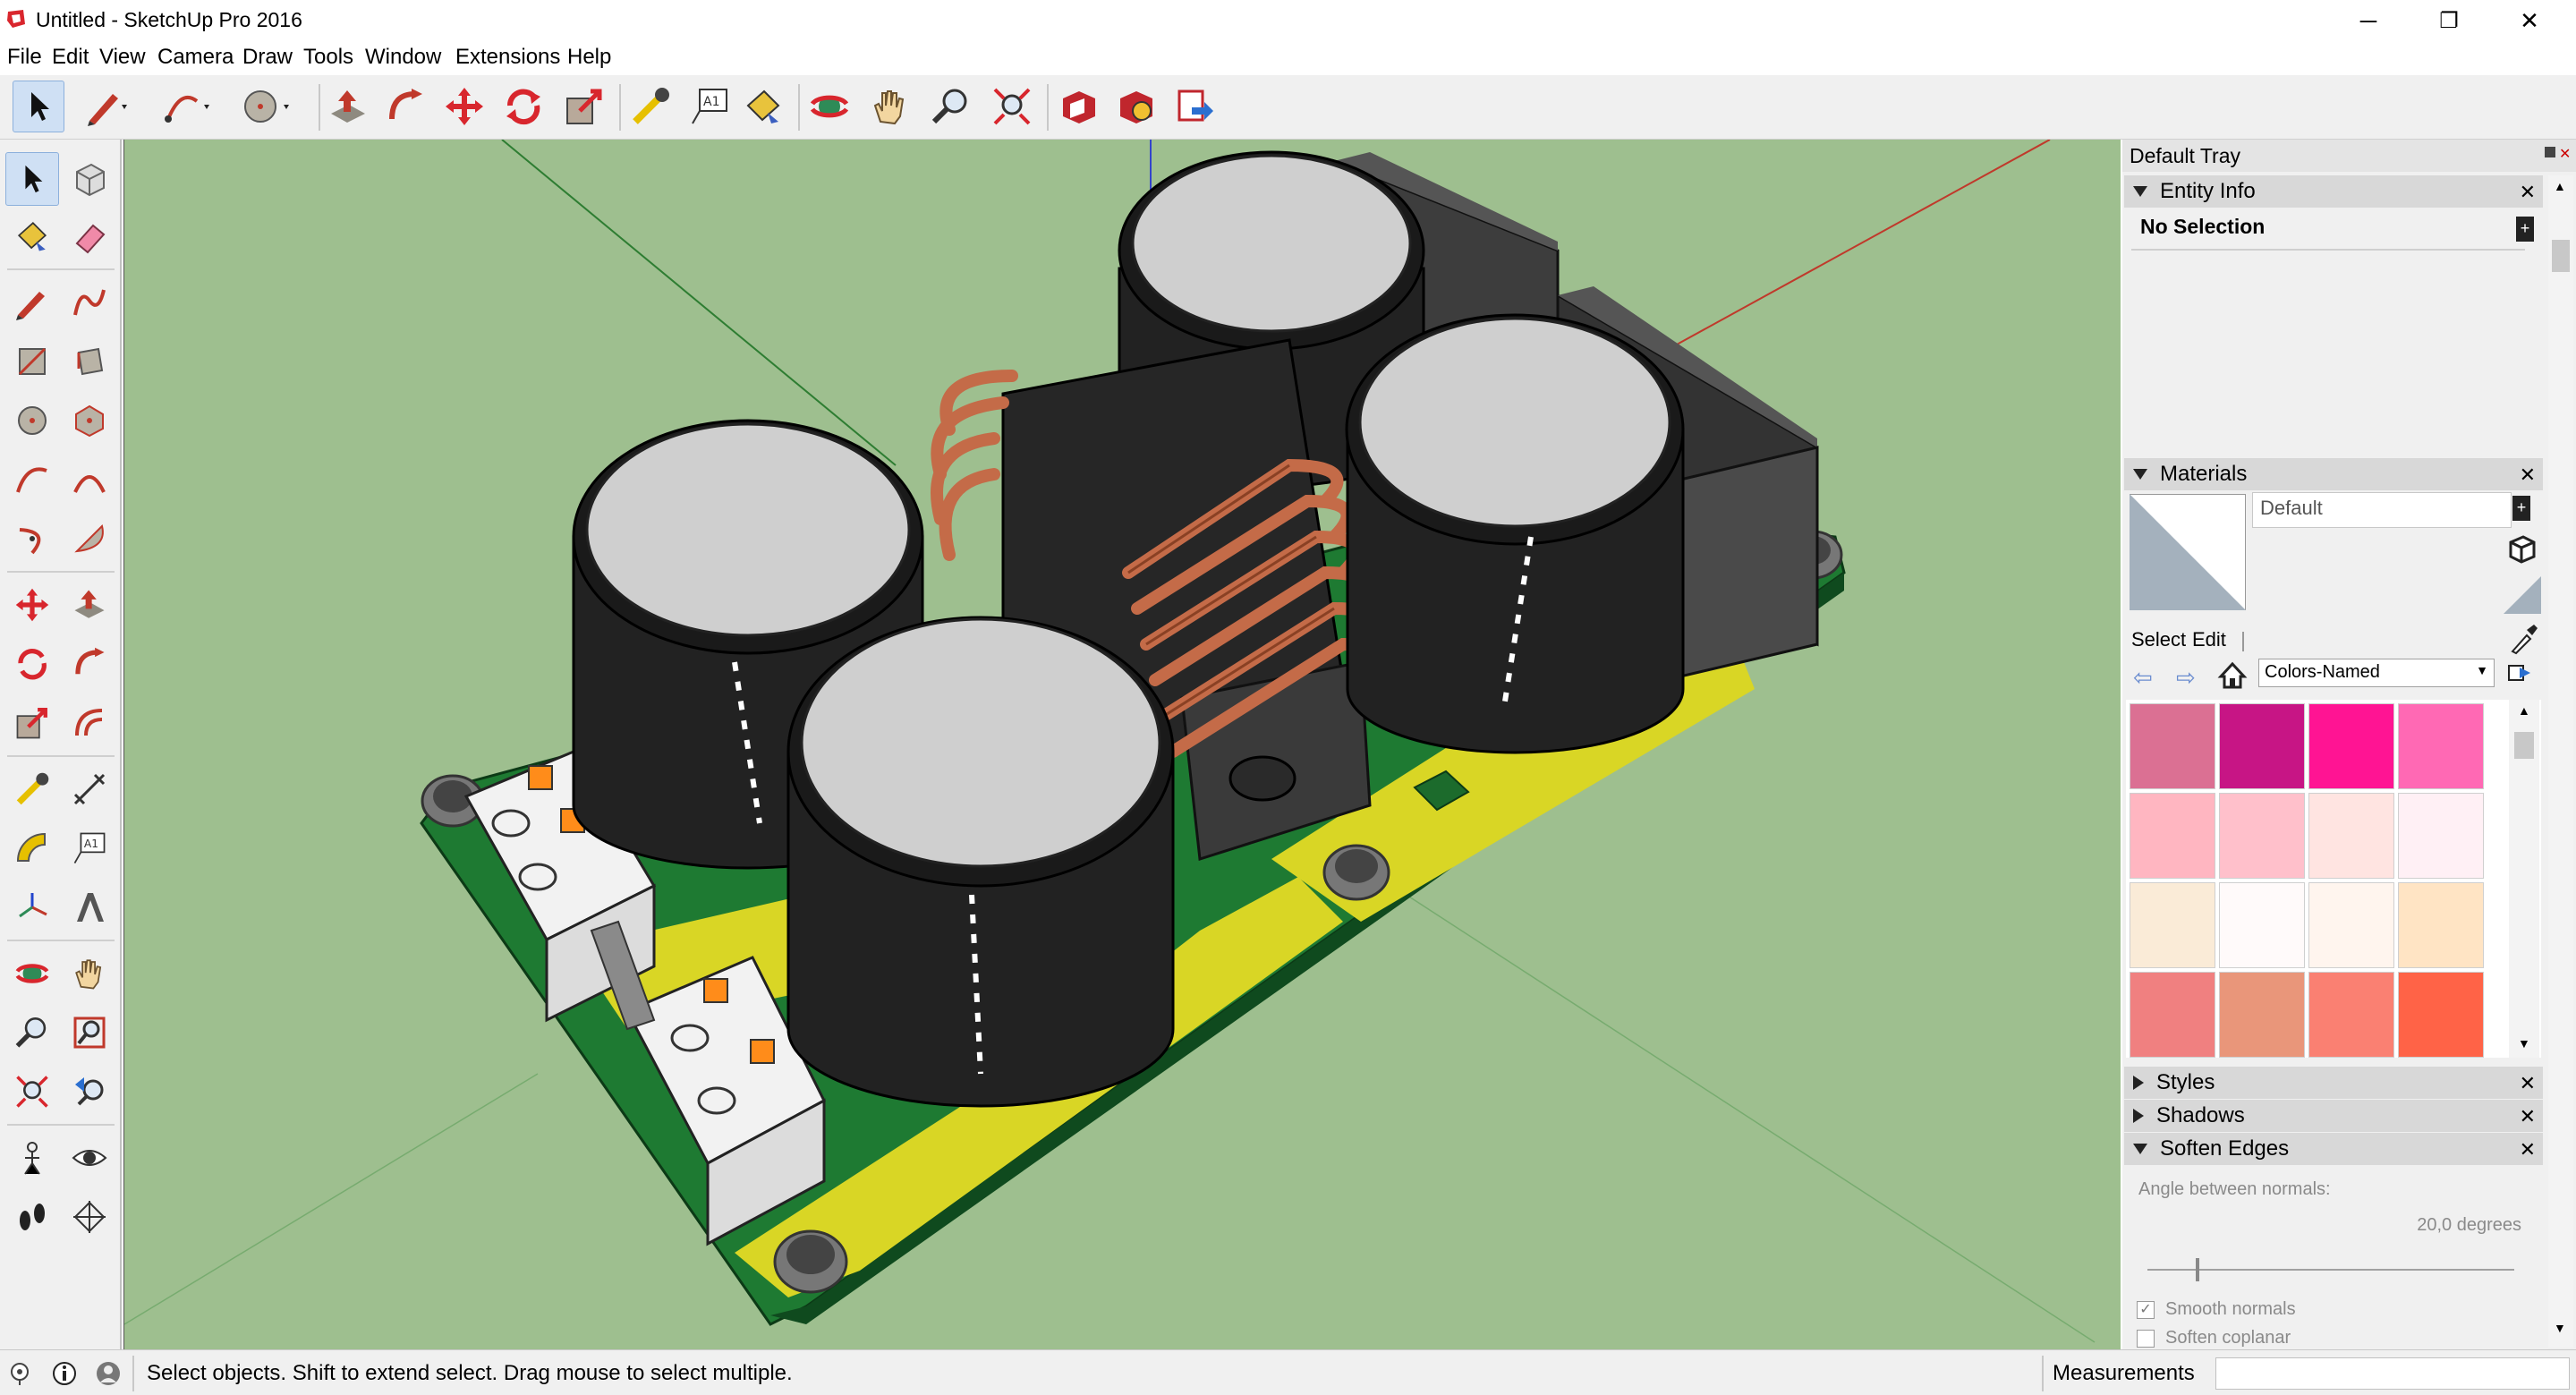  I want to click on close-button: ✕, so click(2529, 20).